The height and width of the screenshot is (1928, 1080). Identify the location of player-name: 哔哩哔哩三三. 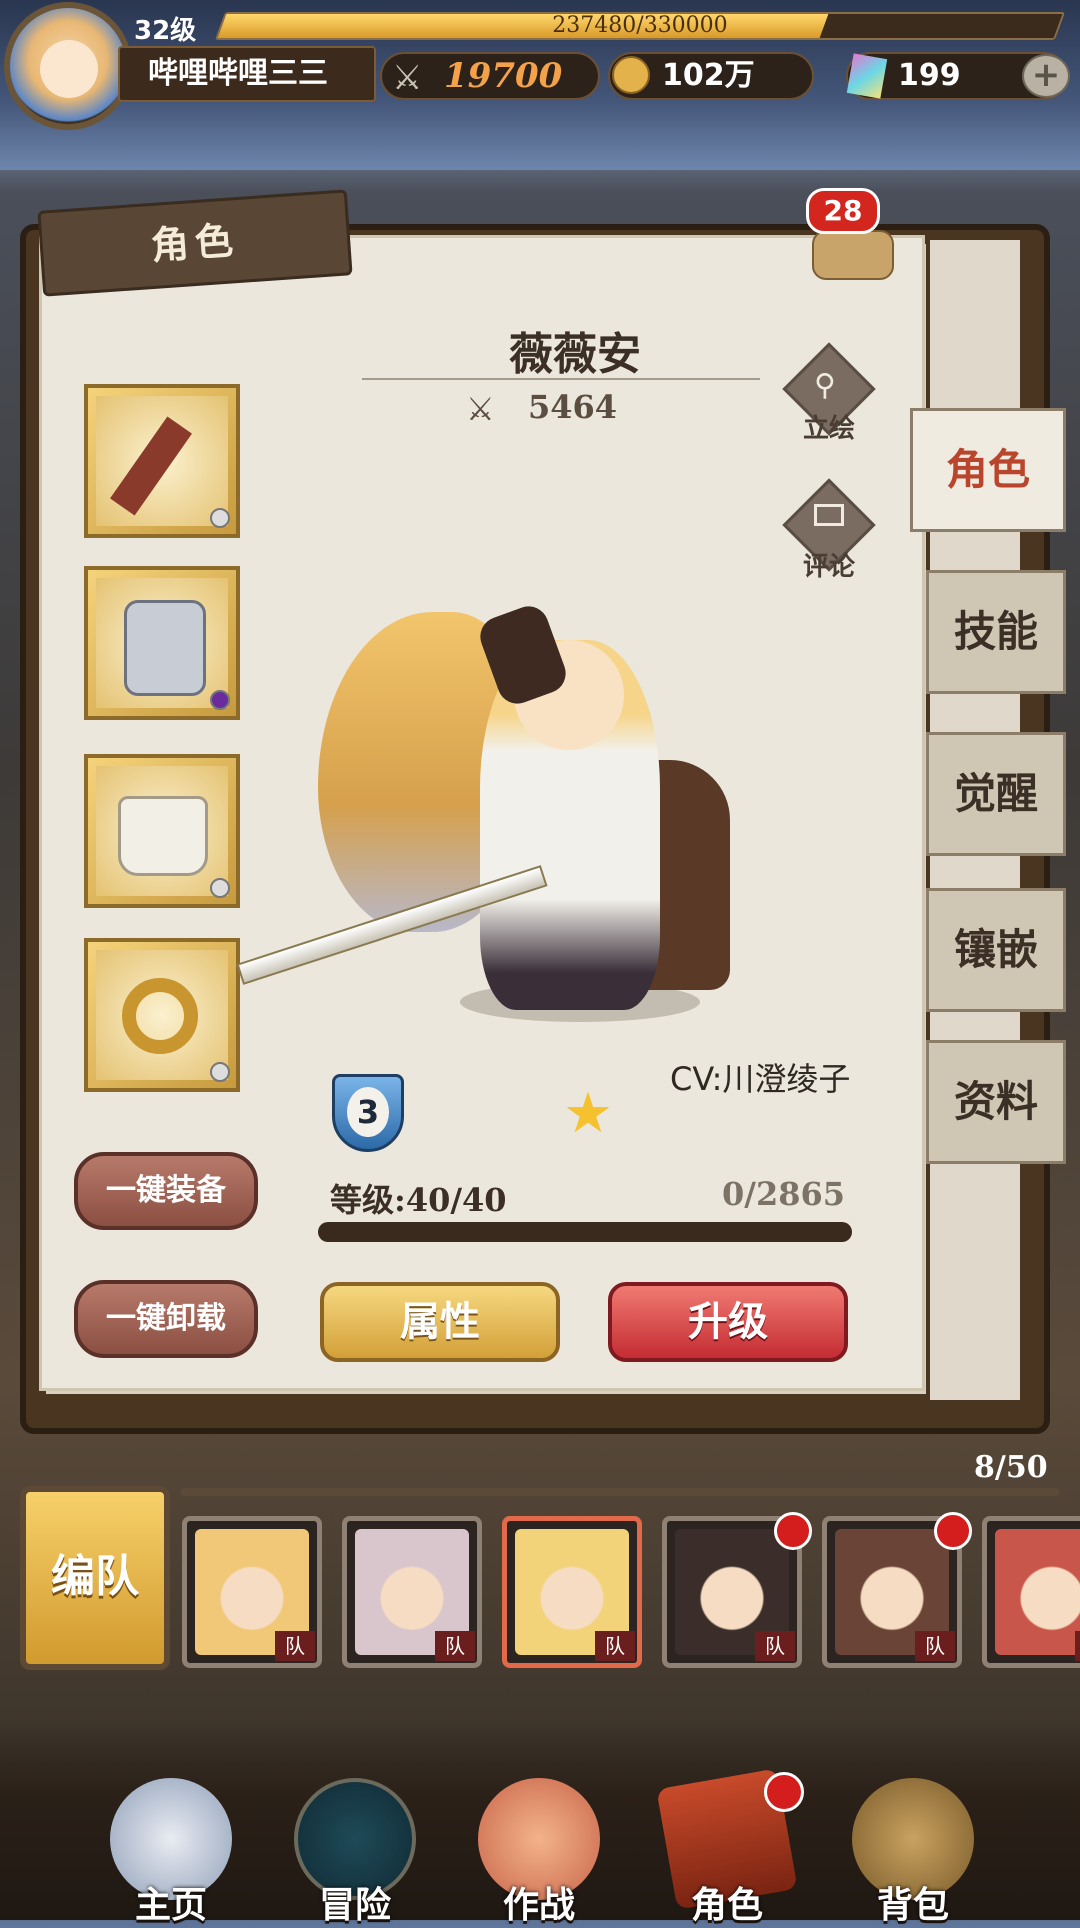
(247, 74).